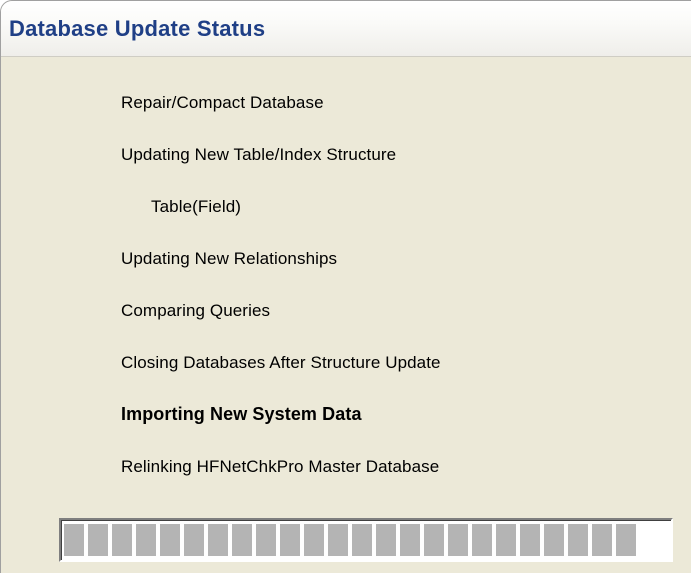  What do you see at coordinates (346, 29) in the screenshot?
I see `title-bar: Database Update Status` at bounding box center [346, 29].